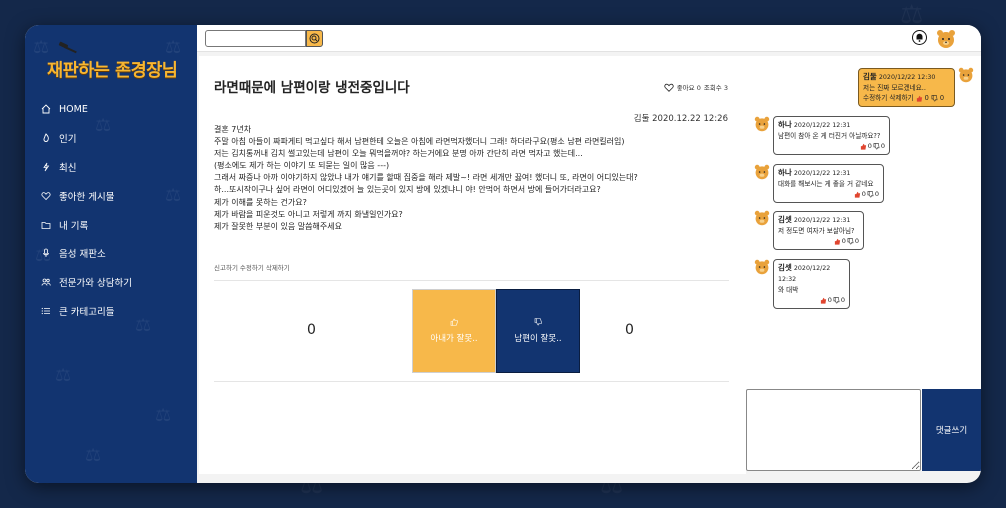 The width and height of the screenshot is (1006, 508). What do you see at coordinates (111, 138) in the screenshot?
I see `sidebar-item-popular: 인기` at bounding box center [111, 138].